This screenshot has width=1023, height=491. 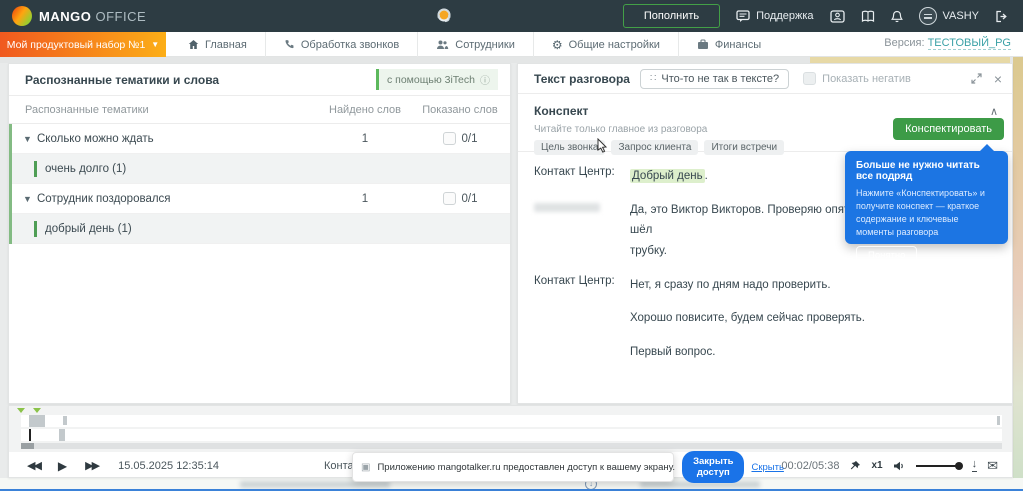 What do you see at coordinates (511, 446) in the screenshot?
I see `waveform-scrollbar` at bounding box center [511, 446].